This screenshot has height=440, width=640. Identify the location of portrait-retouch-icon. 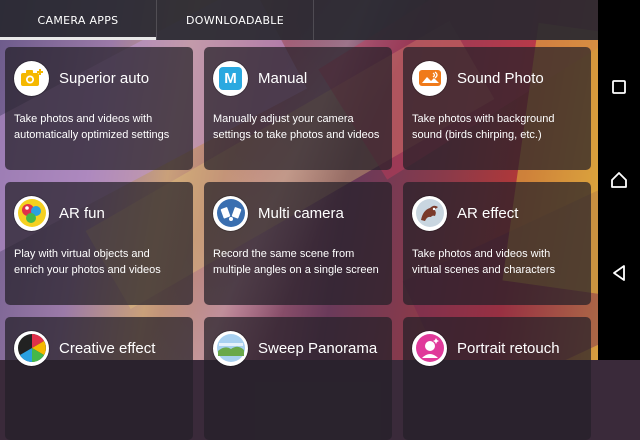
(429, 348).